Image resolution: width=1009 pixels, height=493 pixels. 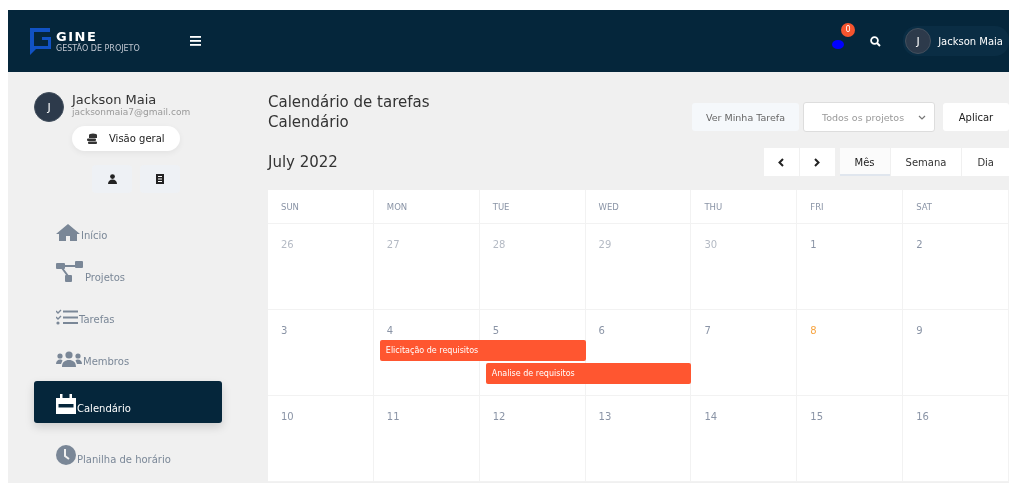 What do you see at coordinates (924, 207) in the screenshot?
I see `weekday-label: SAT` at bounding box center [924, 207].